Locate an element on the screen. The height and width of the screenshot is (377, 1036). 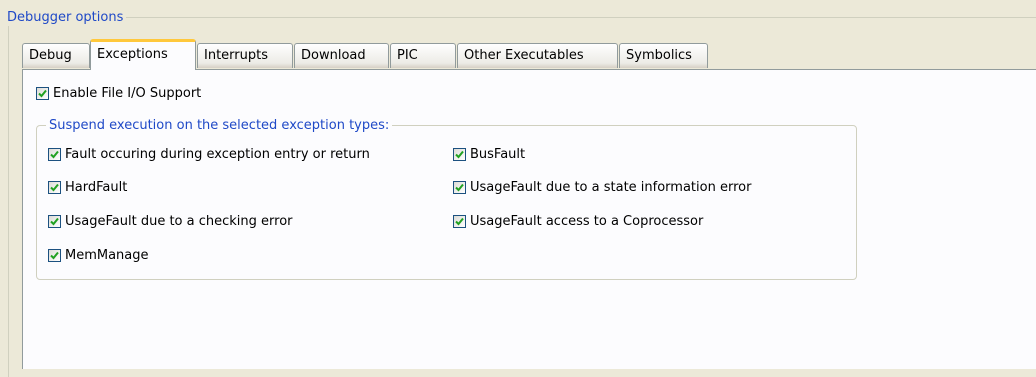
checkbox-label: UsageFault due to a checking error is located at coordinates (179, 221).